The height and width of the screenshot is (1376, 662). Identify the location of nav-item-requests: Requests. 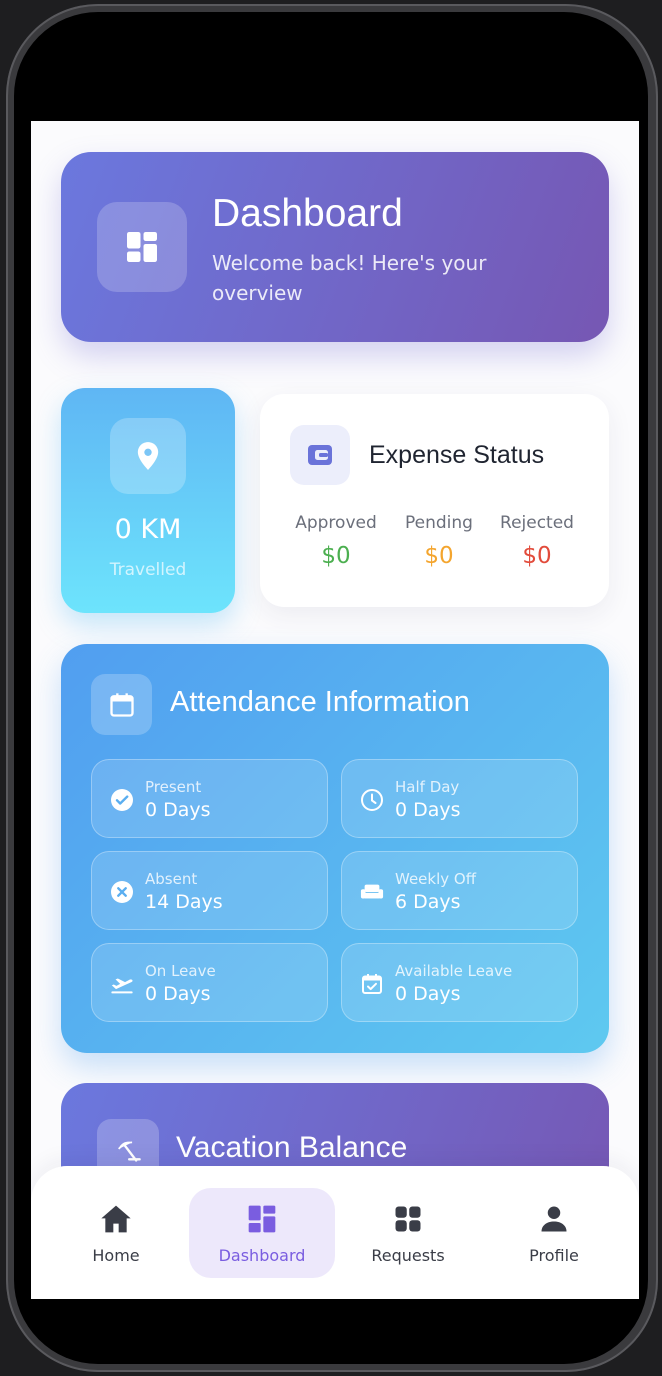
(408, 1233).